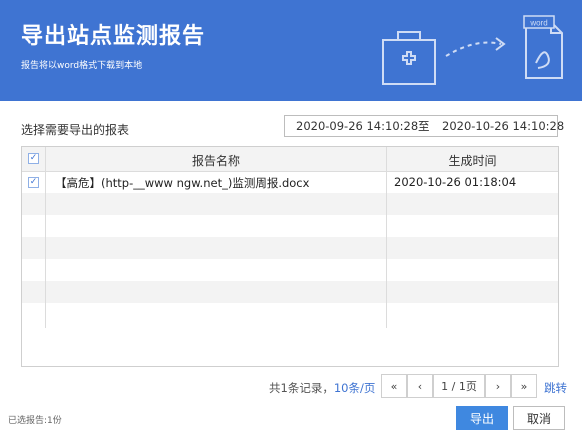  Describe the element at coordinates (482, 418) in the screenshot. I see `export-button: 导出` at that location.